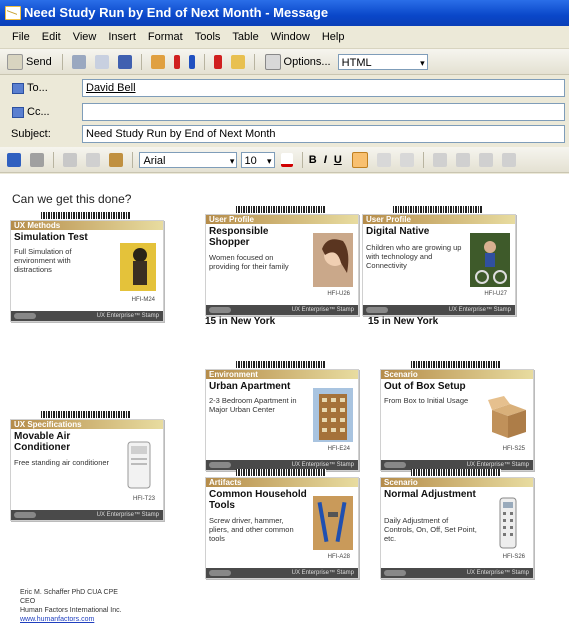 This screenshot has width=569, height=640. Describe the element at coordinates (463, 160) in the screenshot. I see `bullet-list-icon` at that location.